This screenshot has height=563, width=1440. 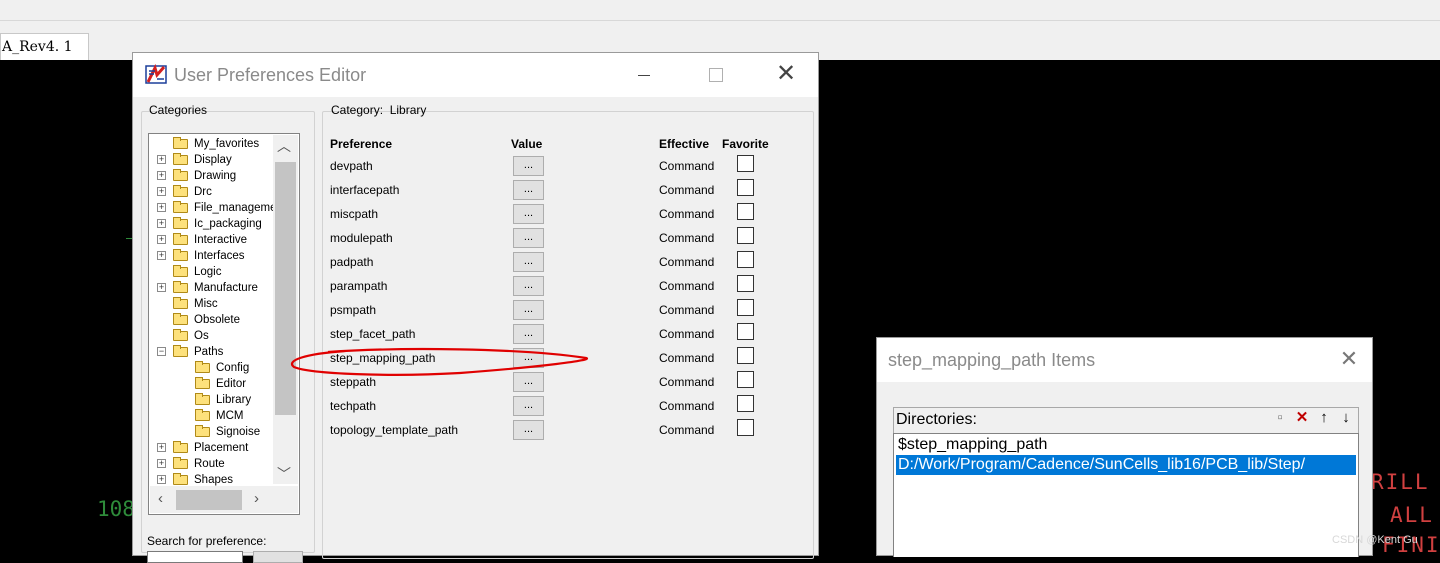 I want to click on category-value: Library, so click(x=408, y=110).